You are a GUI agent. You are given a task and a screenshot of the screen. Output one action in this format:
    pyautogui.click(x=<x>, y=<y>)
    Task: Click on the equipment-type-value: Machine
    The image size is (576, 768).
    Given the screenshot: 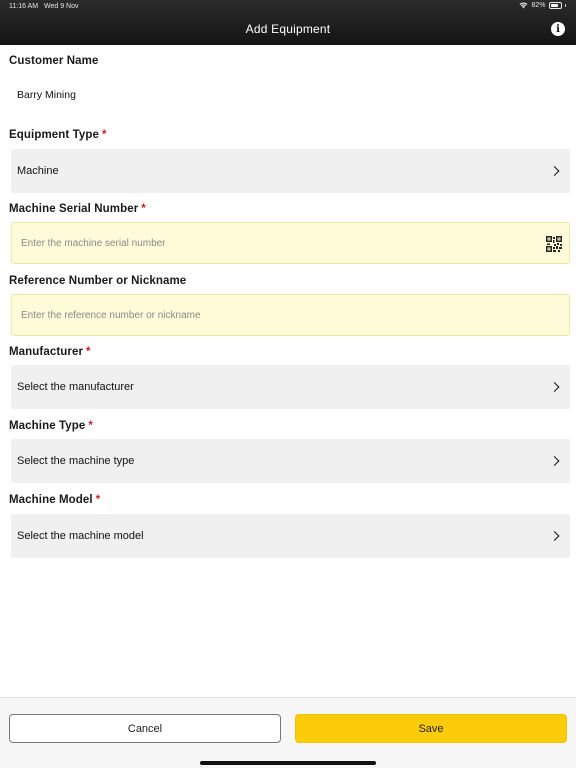 What is the action you would take?
    pyautogui.click(x=38, y=171)
    